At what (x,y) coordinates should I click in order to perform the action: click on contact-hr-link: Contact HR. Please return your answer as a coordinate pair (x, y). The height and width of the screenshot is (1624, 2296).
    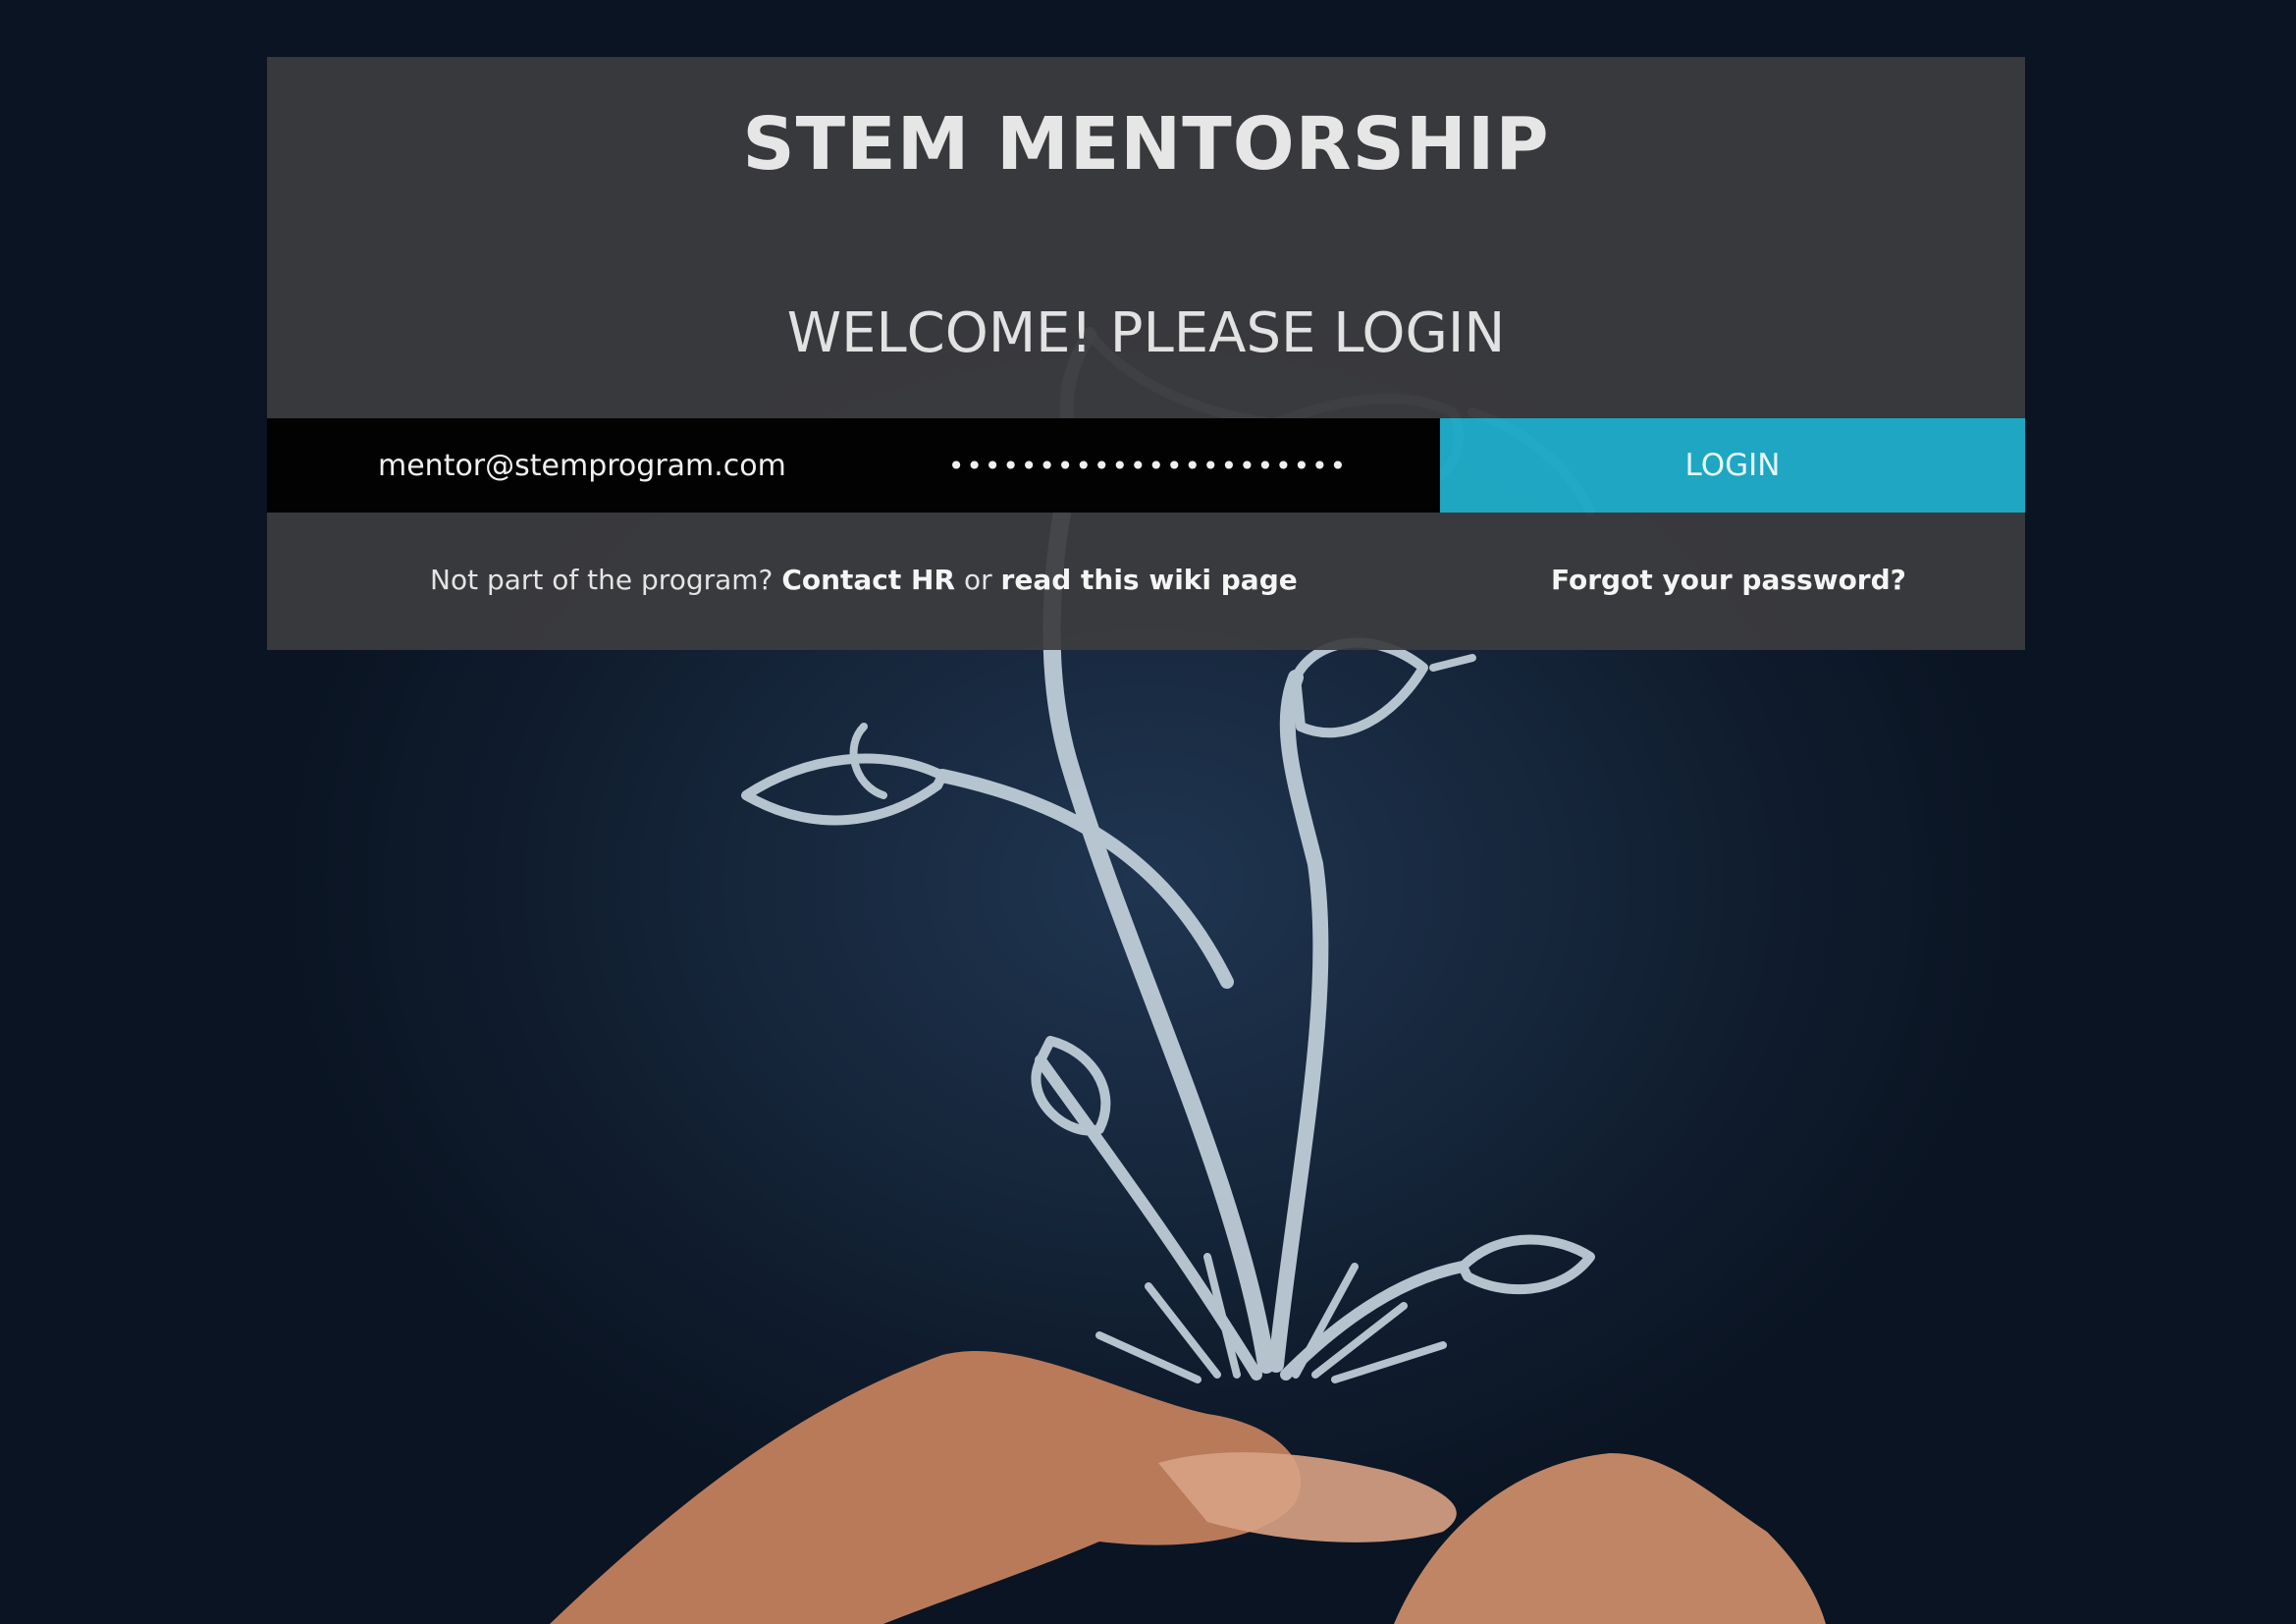
    Looking at the image, I should click on (868, 580).